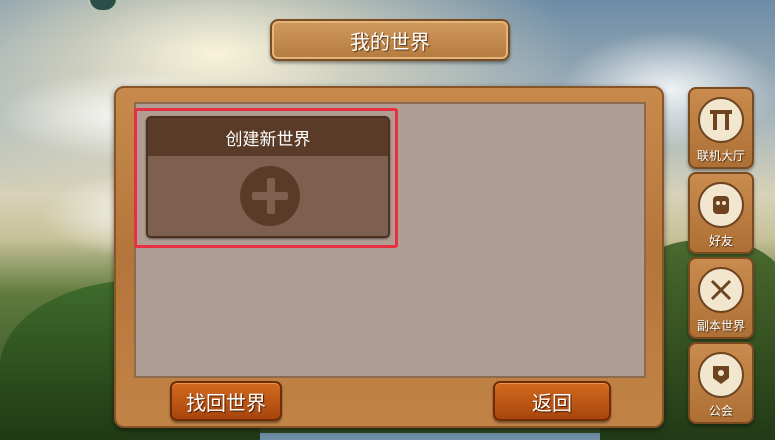  I want to click on sidebar-item-friends: 好友, so click(721, 213).